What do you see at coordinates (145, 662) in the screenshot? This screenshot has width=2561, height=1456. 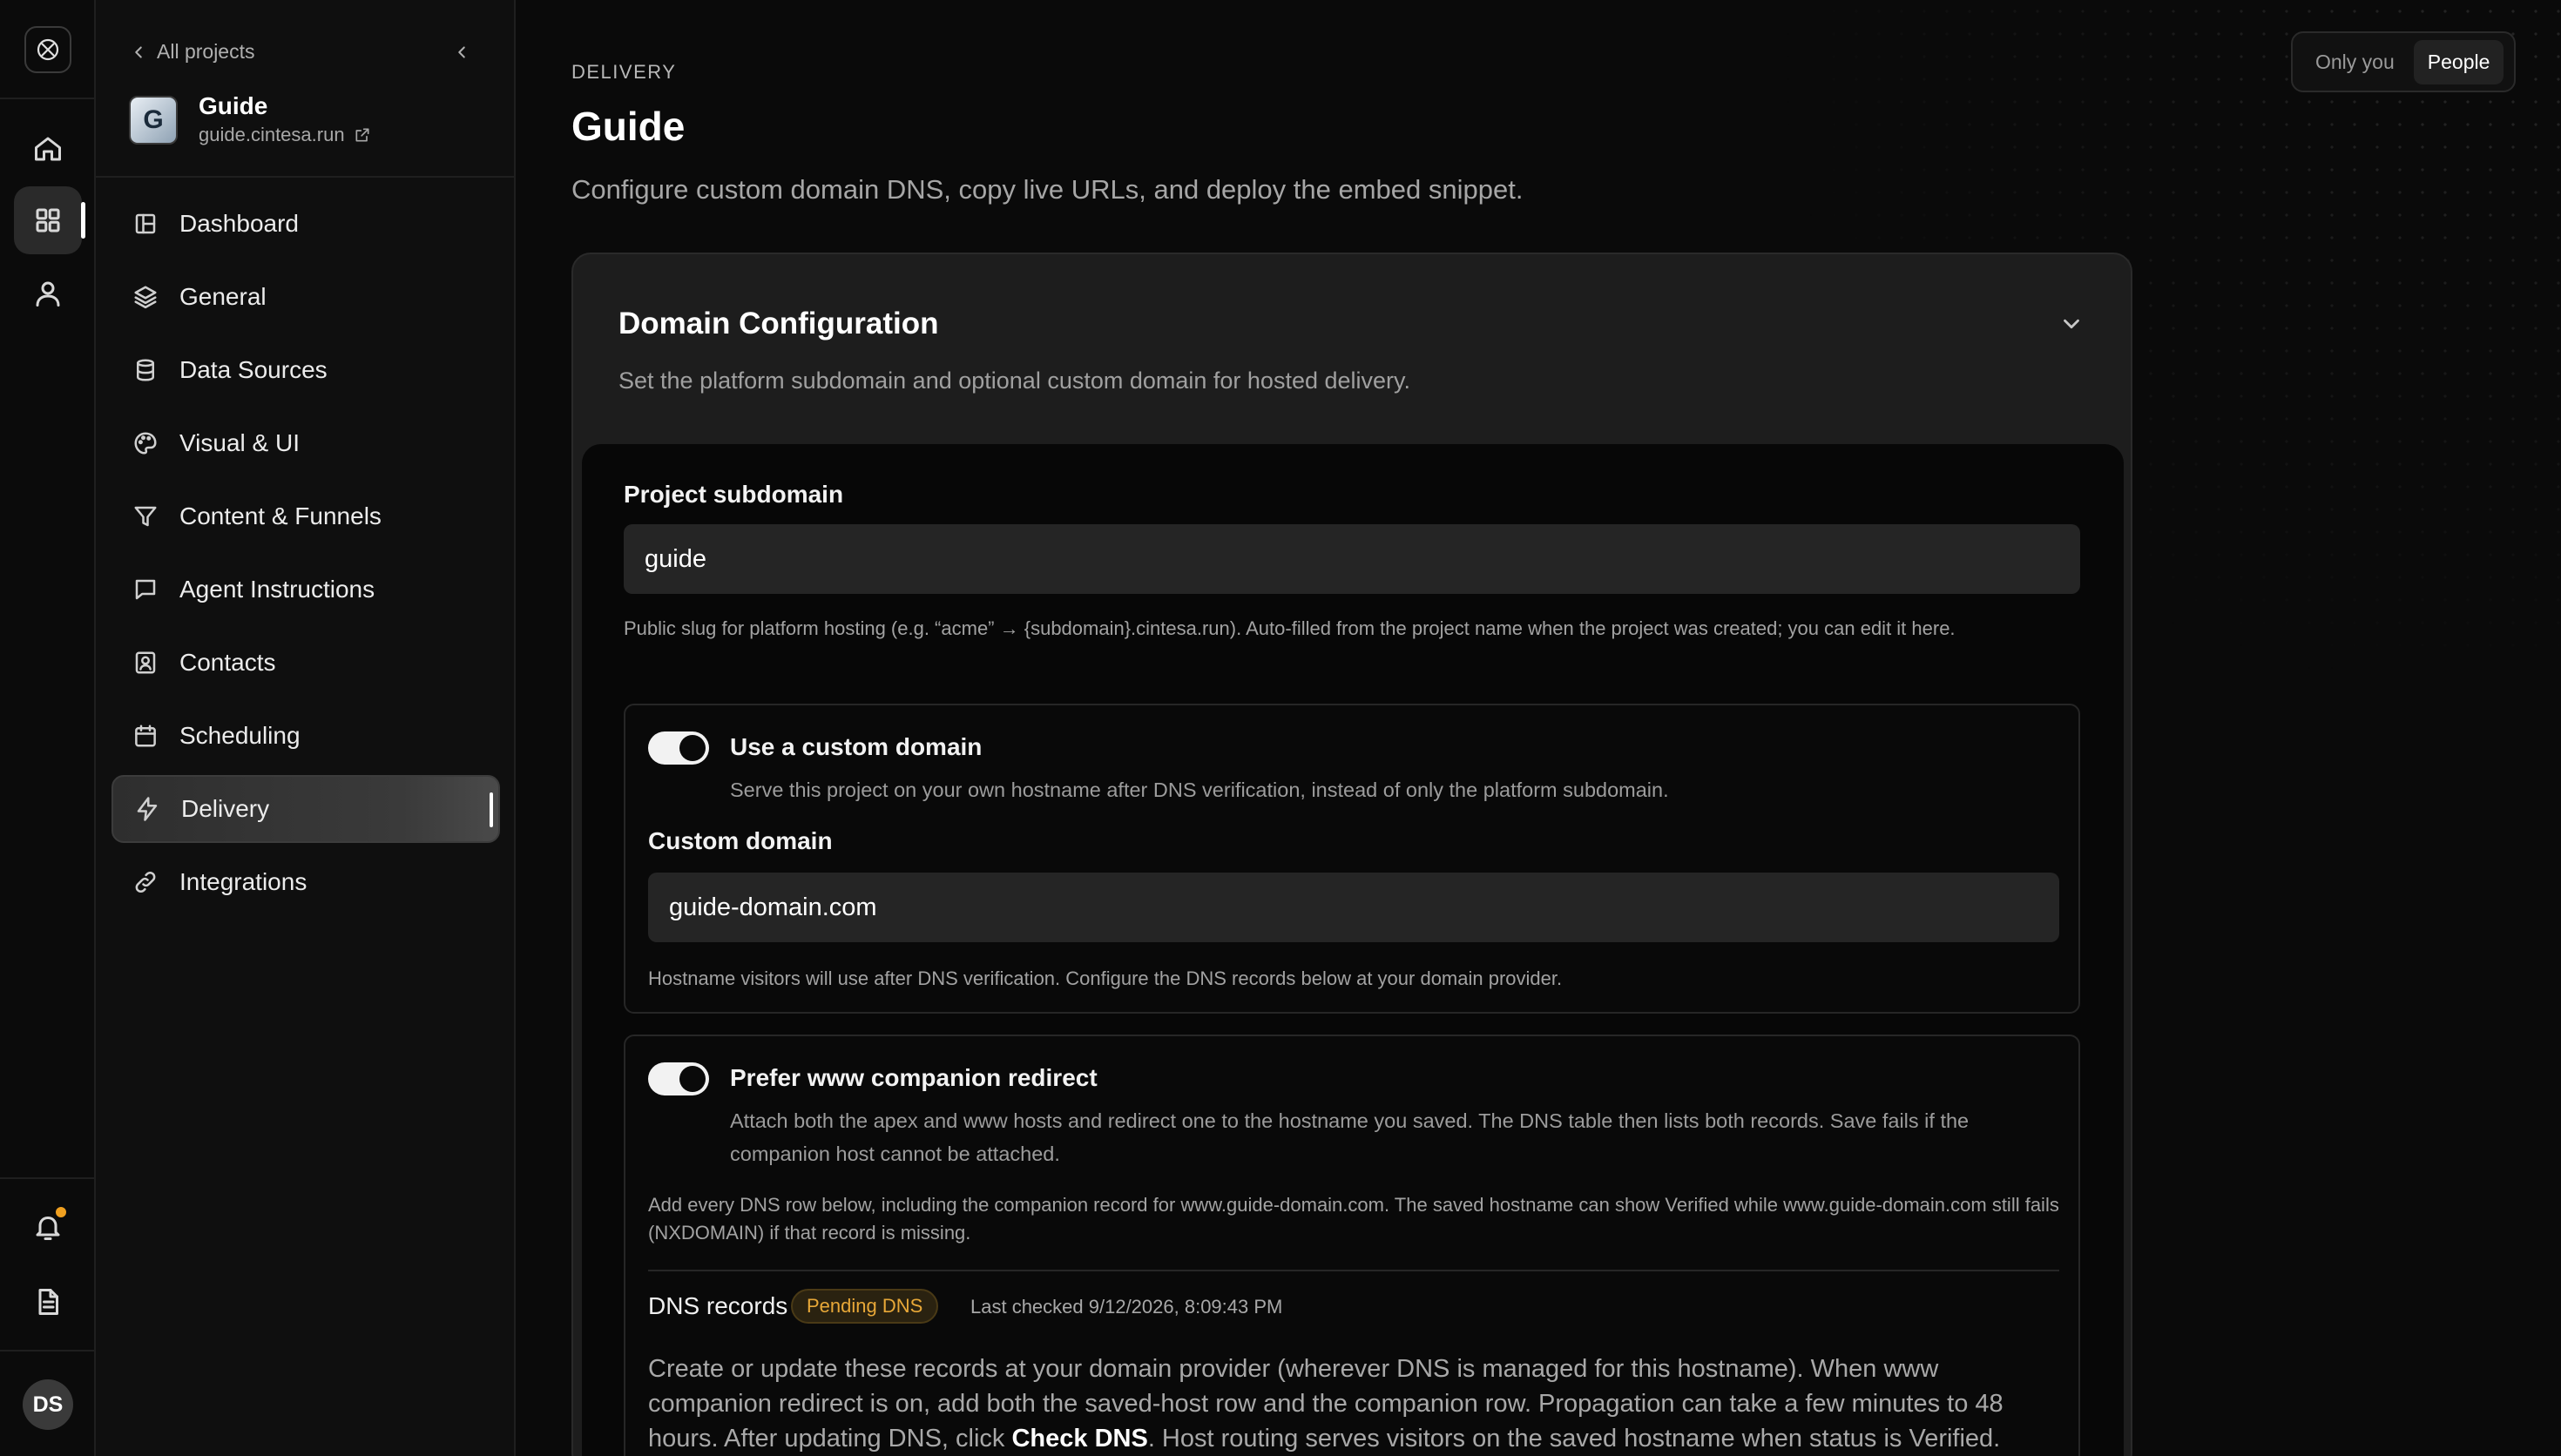 I see `contact-icon` at bounding box center [145, 662].